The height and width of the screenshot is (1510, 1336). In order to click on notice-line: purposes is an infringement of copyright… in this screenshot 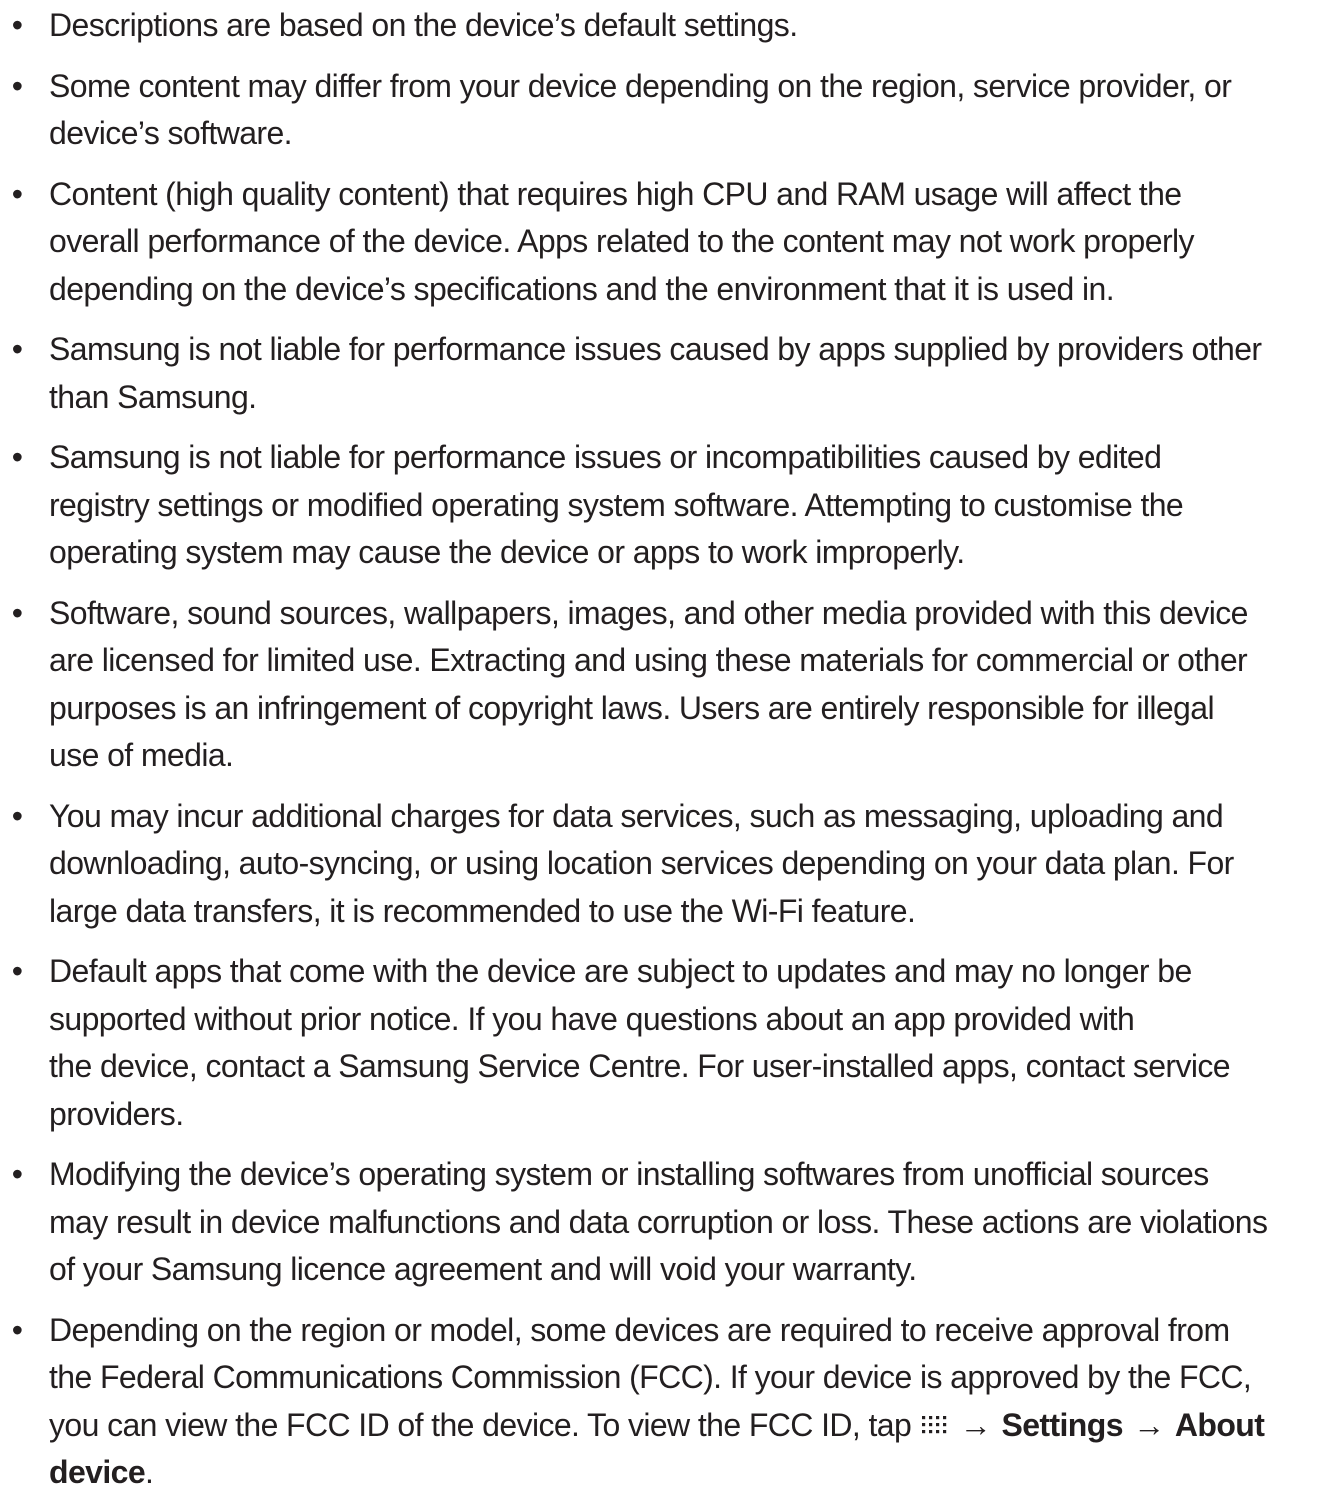, I will do `click(632, 707)`.